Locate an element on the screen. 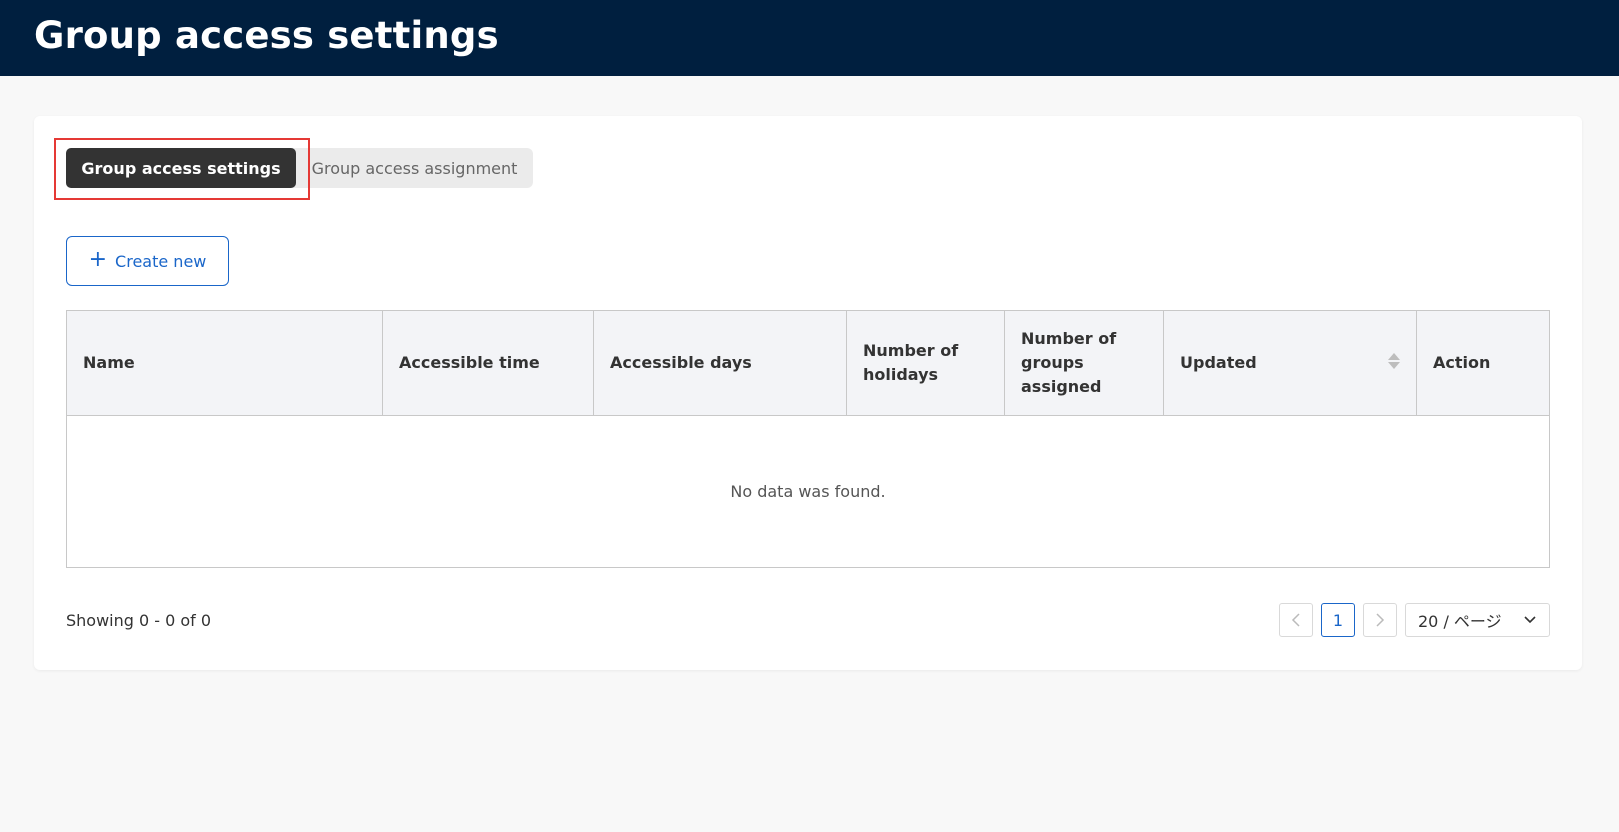 This screenshot has width=1619, height=832. pagination-summary: Showing 0 - 0 of 0 is located at coordinates (139, 620).